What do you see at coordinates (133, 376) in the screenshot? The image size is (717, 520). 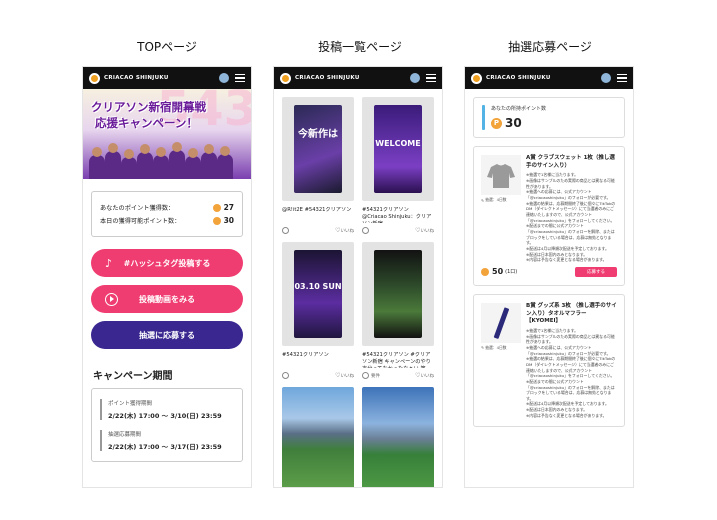 I see `campaign-period-title: キャンペーン期間` at bounding box center [133, 376].